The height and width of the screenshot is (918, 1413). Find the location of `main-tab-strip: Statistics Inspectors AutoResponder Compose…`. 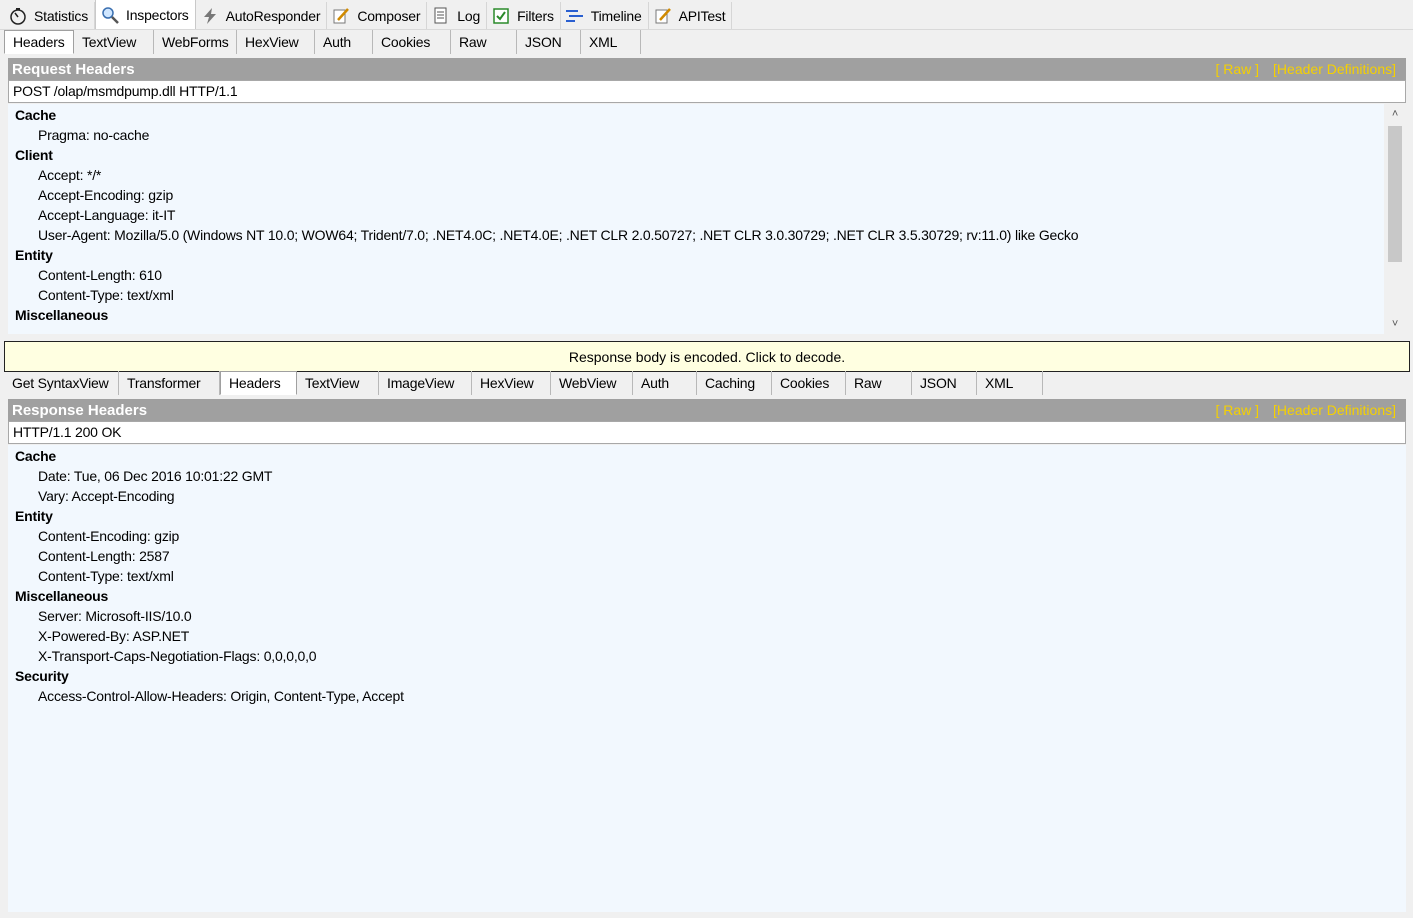

main-tab-strip: Statistics Inspectors AutoResponder Compose… is located at coordinates (706, 15).